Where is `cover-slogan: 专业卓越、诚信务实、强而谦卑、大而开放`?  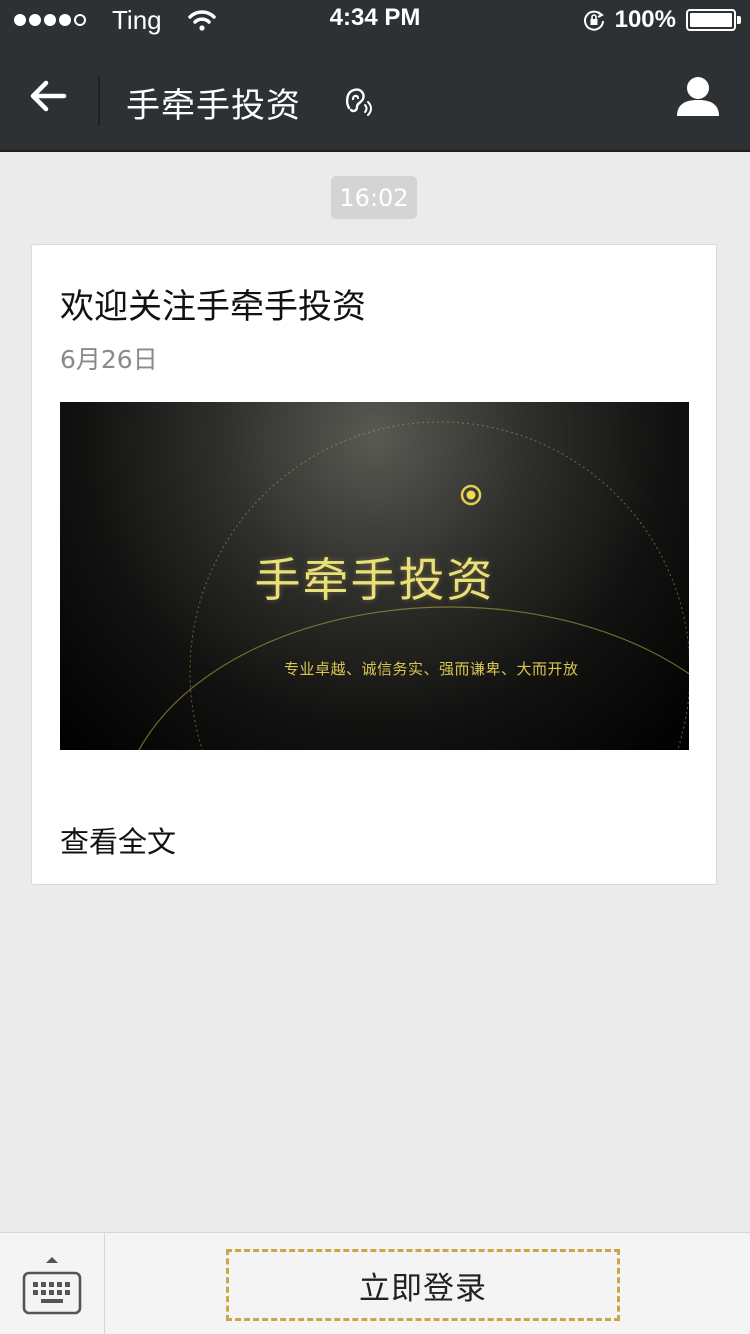 cover-slogan: 专业卓越、诚信务实、强而谦卑、大而开放 is located at coordinates (431, 669).